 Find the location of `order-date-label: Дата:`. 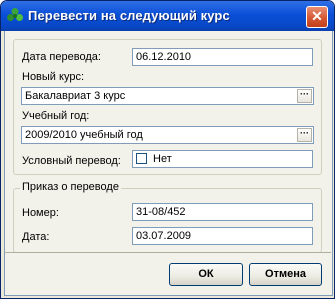

order-date-label: Дата: is located at coordinates (36, 237).